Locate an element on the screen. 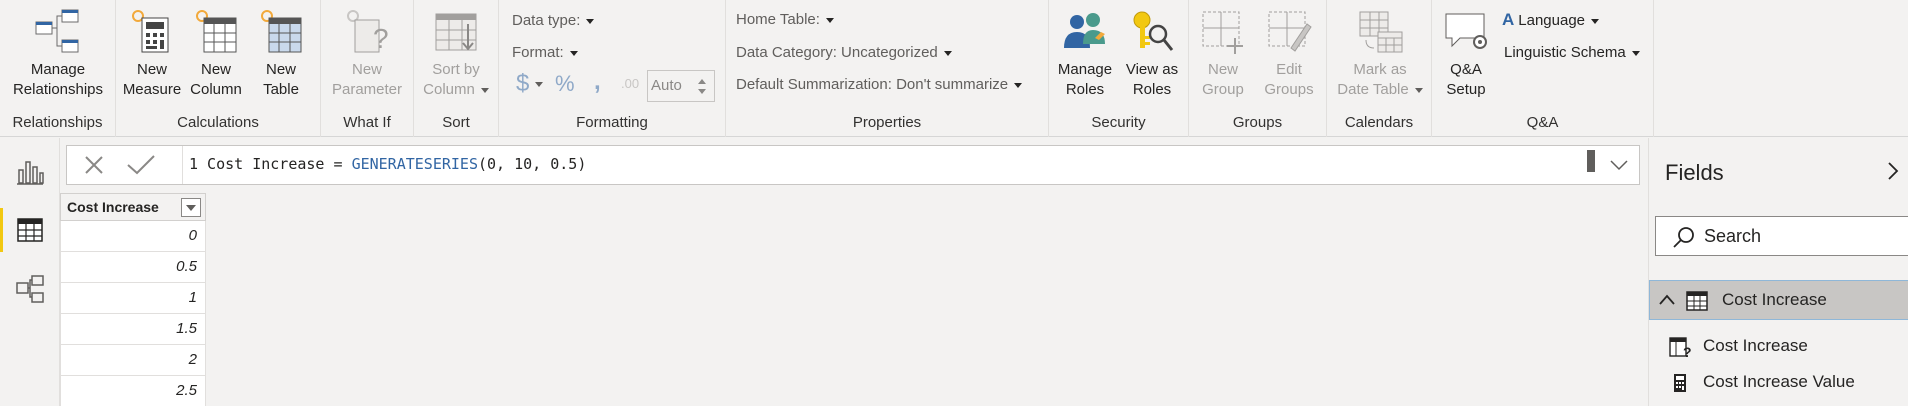 Image resolution: width=1908 pixels, height=406 pixels. column-header: Cost Increase is located at coordinates (133, 207).